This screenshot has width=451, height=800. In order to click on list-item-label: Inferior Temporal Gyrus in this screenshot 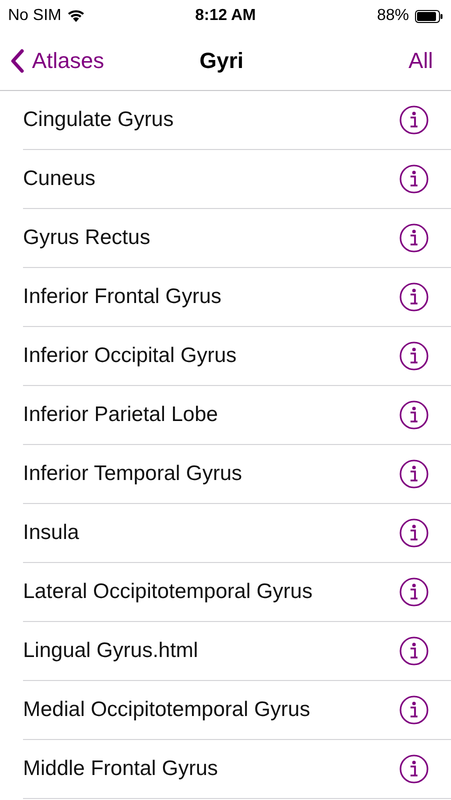, I will do `click(132, 474)`.